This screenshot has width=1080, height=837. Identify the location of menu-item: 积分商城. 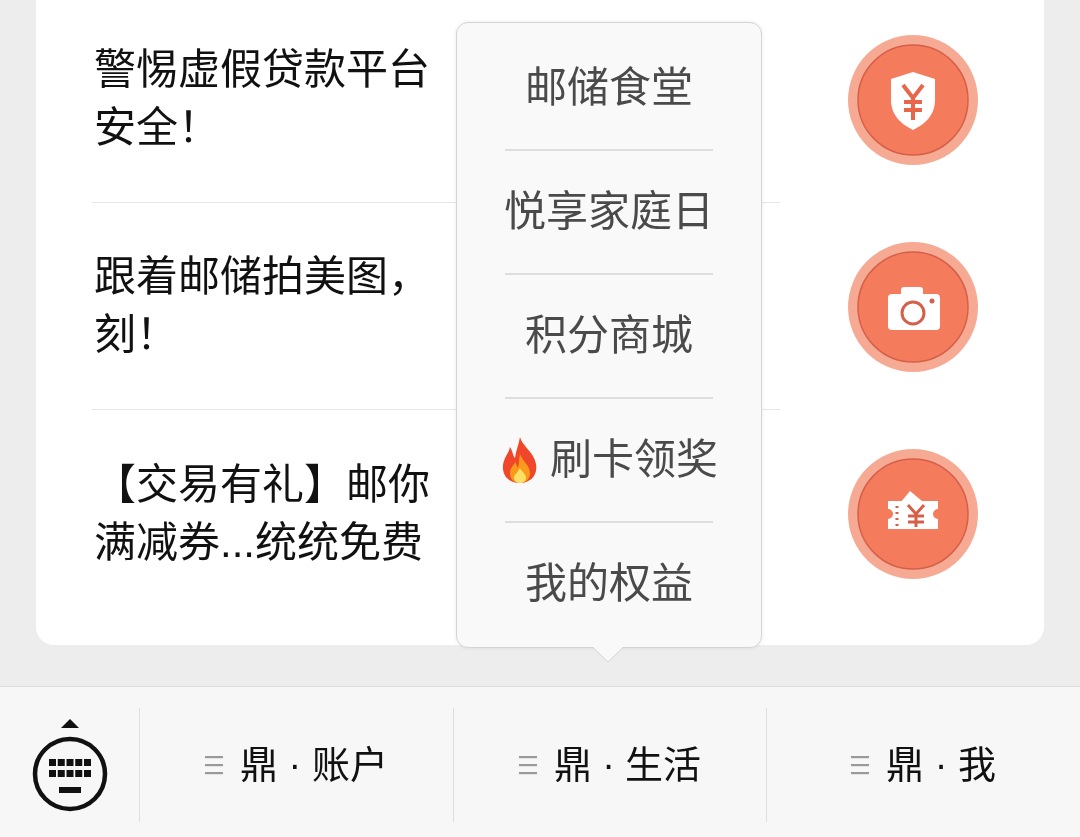
(609, 336).